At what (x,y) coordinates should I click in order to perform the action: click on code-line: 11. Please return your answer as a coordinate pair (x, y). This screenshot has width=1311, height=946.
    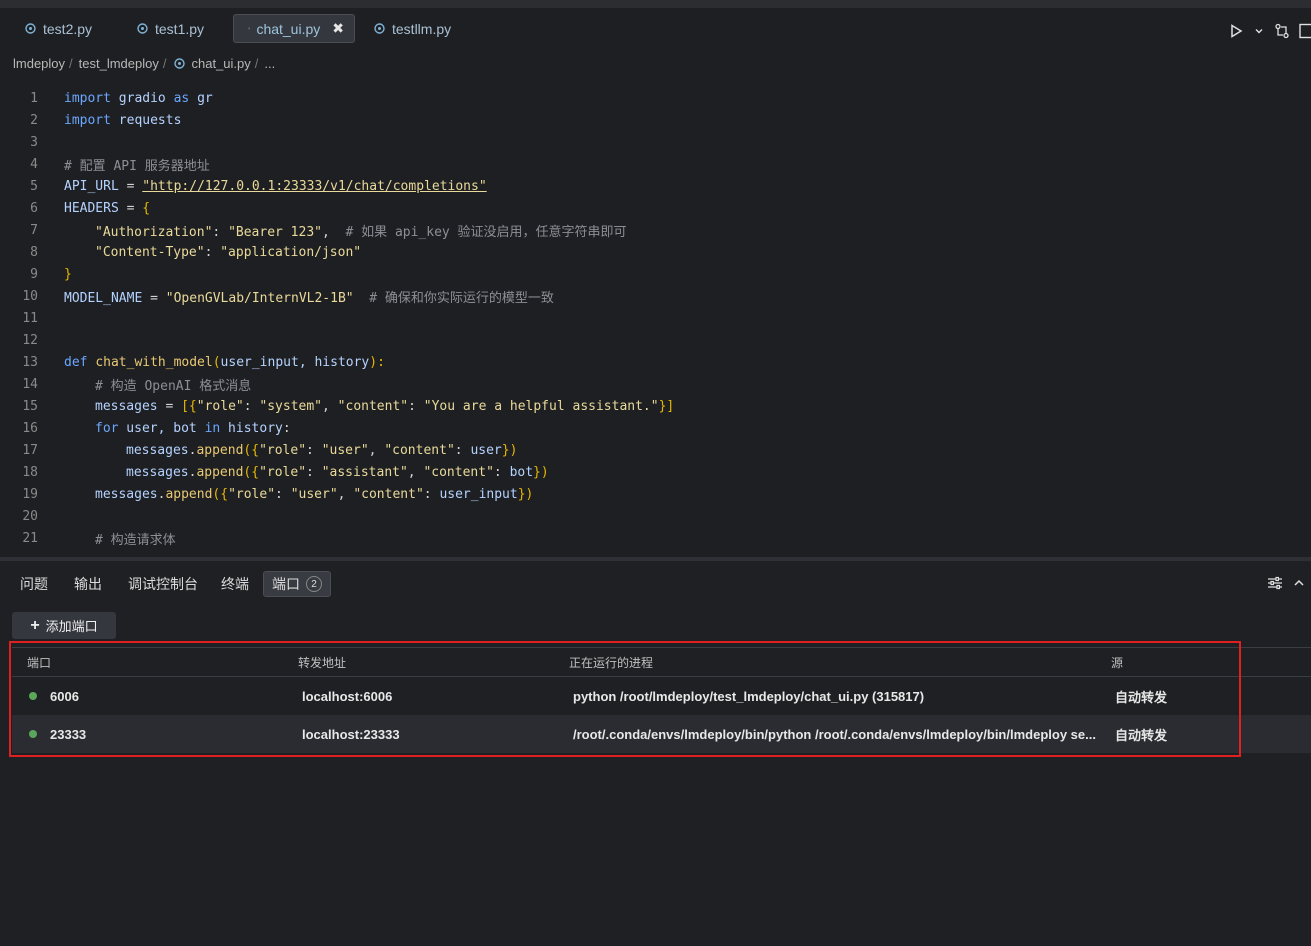
    Looking at the image, I should click on (655, 318).